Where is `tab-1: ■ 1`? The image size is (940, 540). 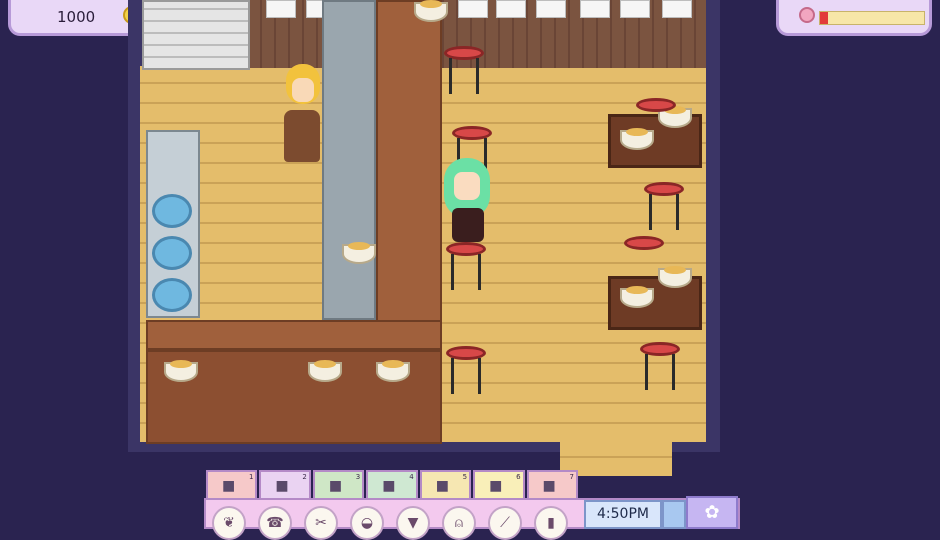 tab-1: ■ 1 is located at coordinates (232, 485).